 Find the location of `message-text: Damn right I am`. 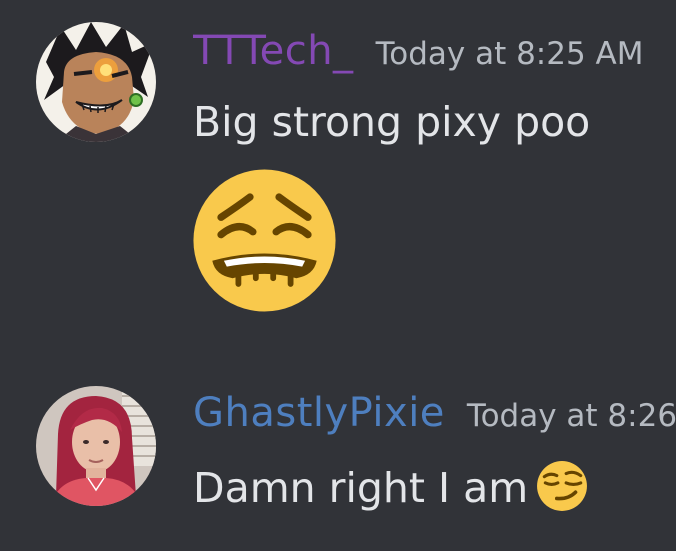

message-text: Damn right I am is located at coordinates (390, 486).